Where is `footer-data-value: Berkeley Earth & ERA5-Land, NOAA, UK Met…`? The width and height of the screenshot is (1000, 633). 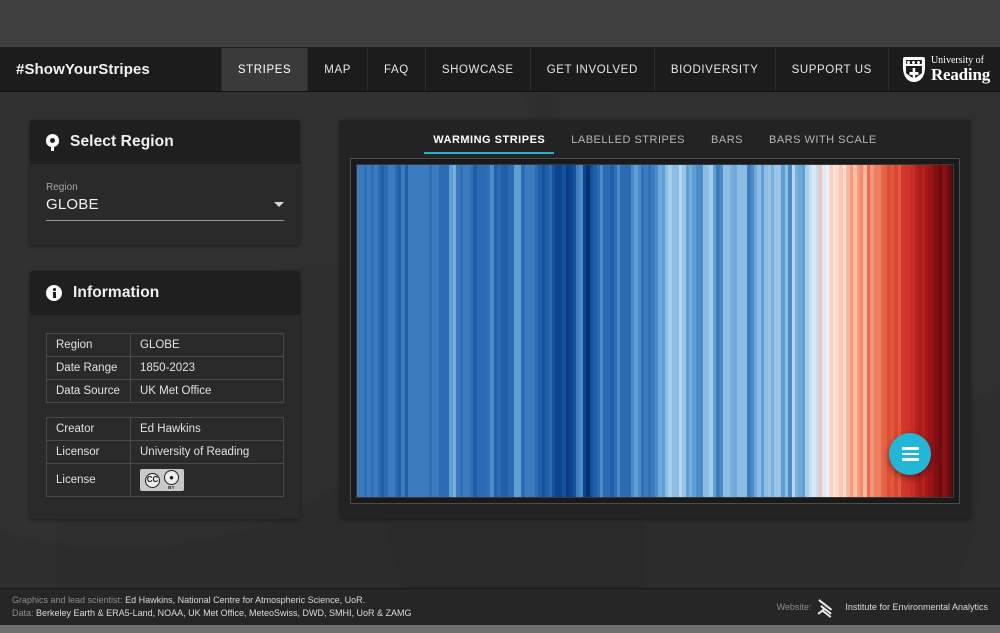
footer-data-value: Berkeley Earth & ERA5-Land, NOAA, UK Met… is located at coordinates (224, 613).